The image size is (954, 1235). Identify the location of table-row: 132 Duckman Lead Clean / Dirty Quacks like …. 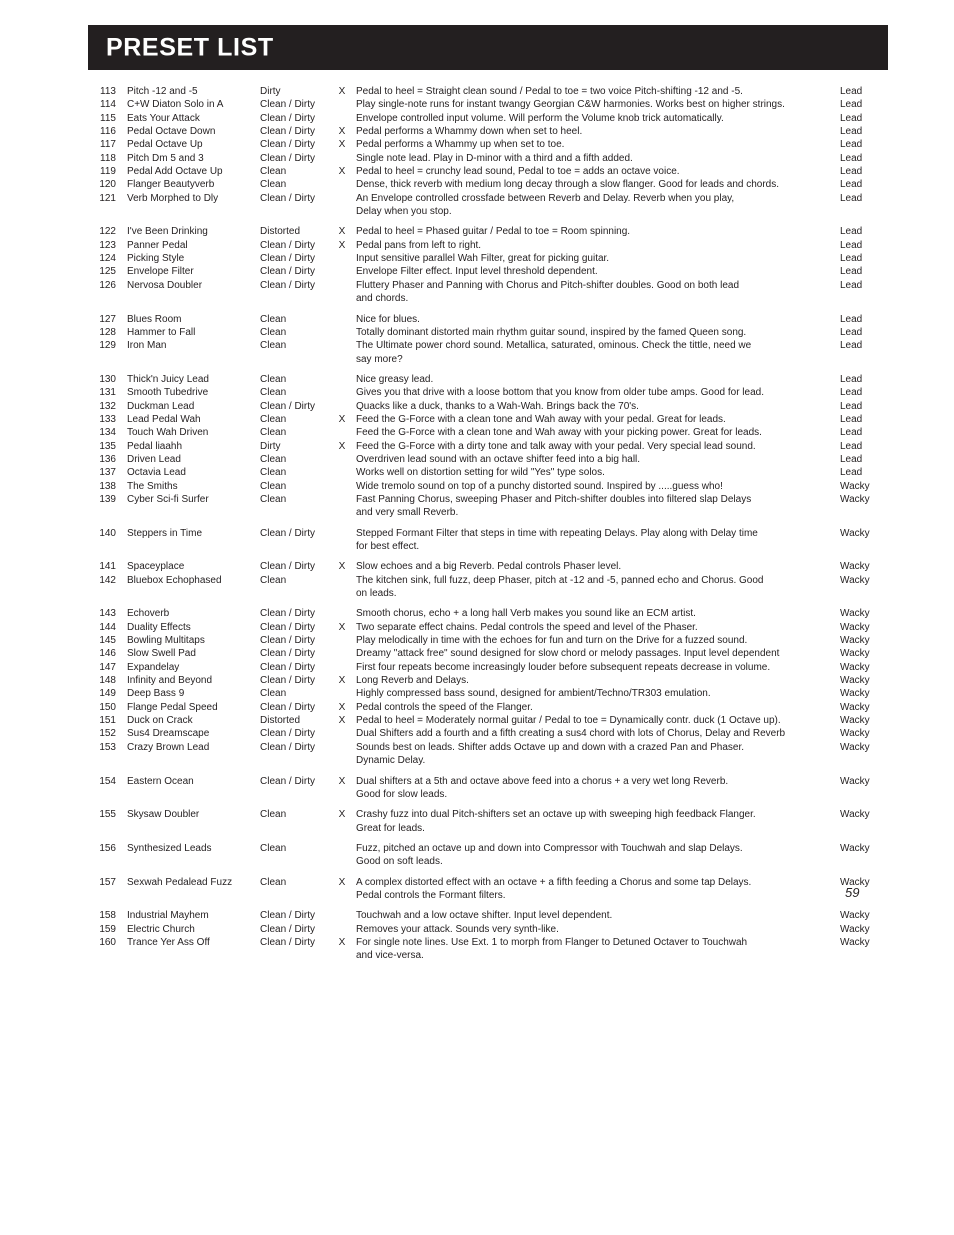
(488, 406).